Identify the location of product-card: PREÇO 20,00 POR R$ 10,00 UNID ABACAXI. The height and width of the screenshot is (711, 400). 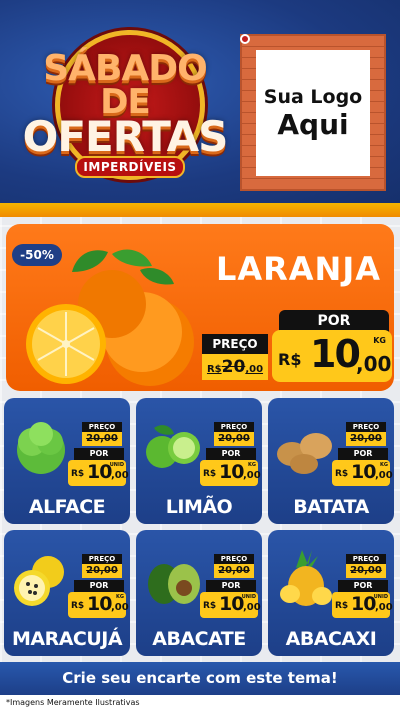
(331, 593).